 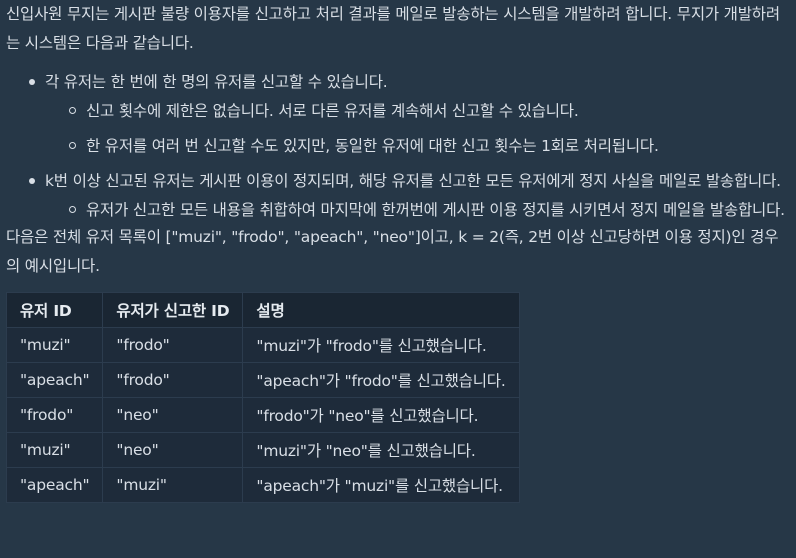 I want to click on table-row: "muzi" "frodo" "muzi"가 "frodo"를 신고했습니다., so click(x=262, y=345).